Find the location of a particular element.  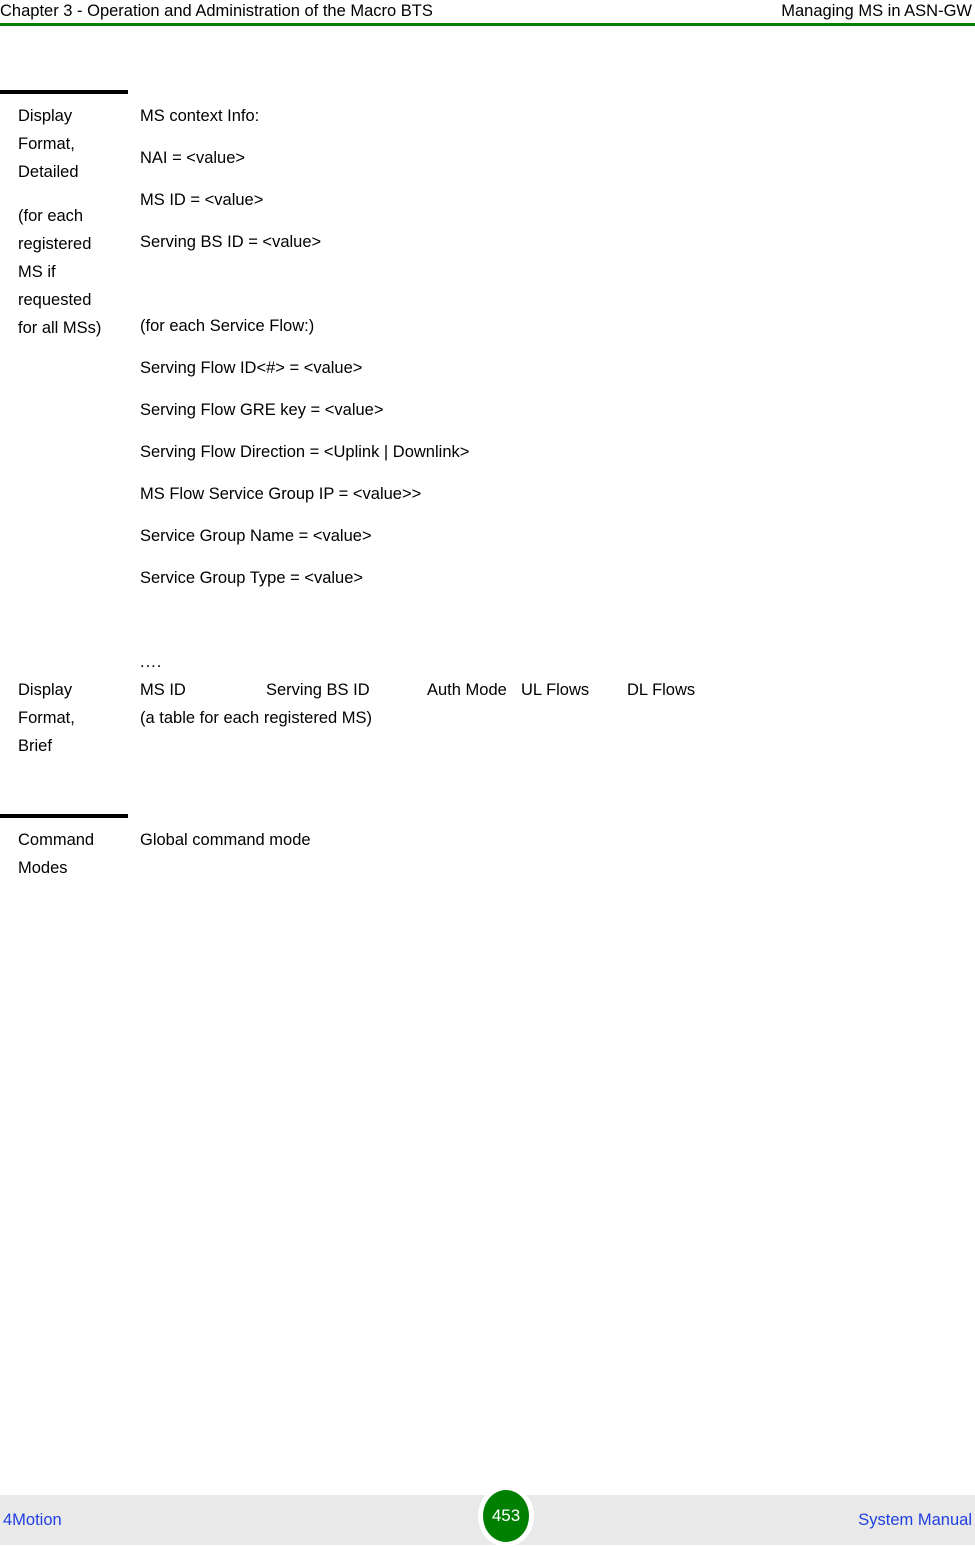

body-line: Serving BS ID = <value> is located at coordinates (231, 242).